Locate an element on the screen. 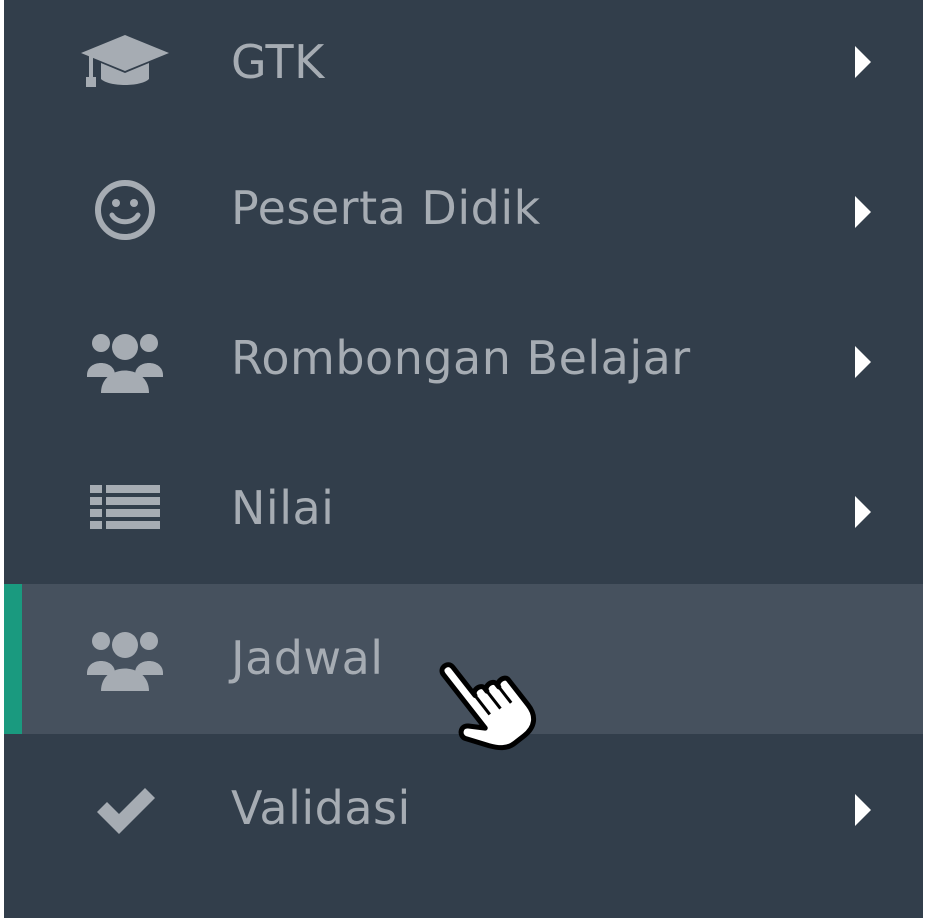 The width and height of the screenshot is (931, 918). sidebar-item-label: Rombongan Belajar is located at coordinates (461, 358).